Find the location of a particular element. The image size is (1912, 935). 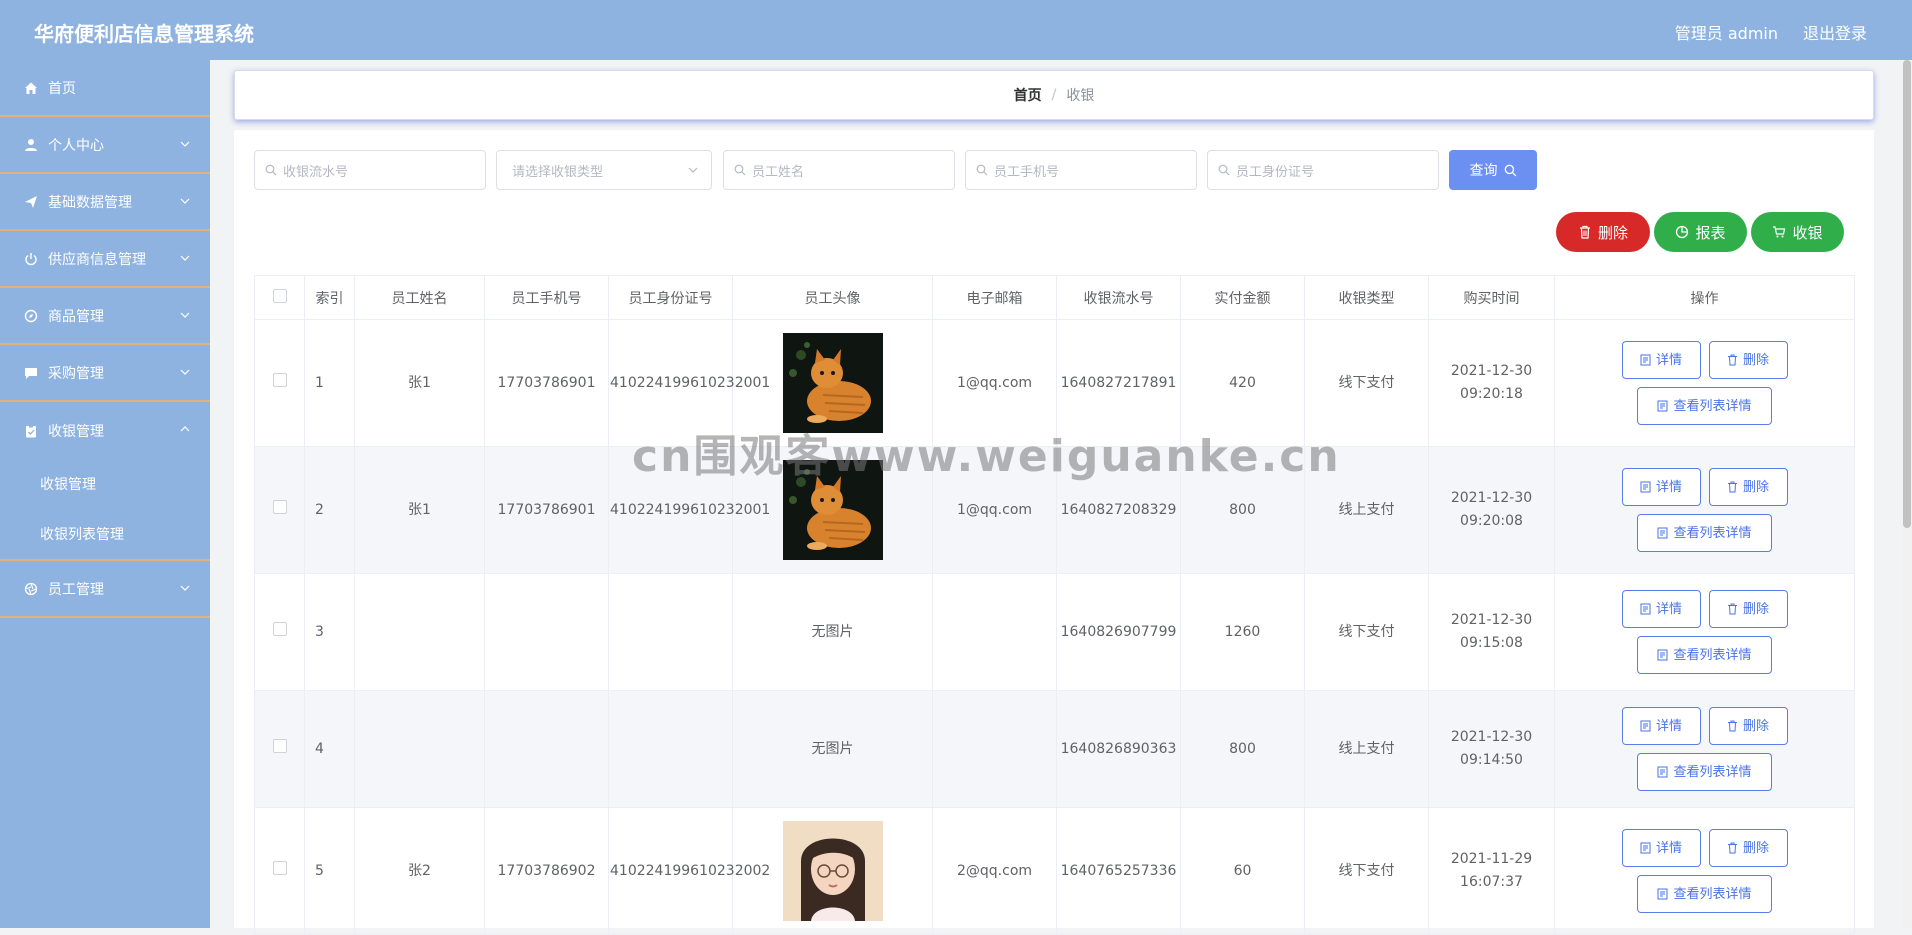

idcard-cell is located at coordinates (670, 749).